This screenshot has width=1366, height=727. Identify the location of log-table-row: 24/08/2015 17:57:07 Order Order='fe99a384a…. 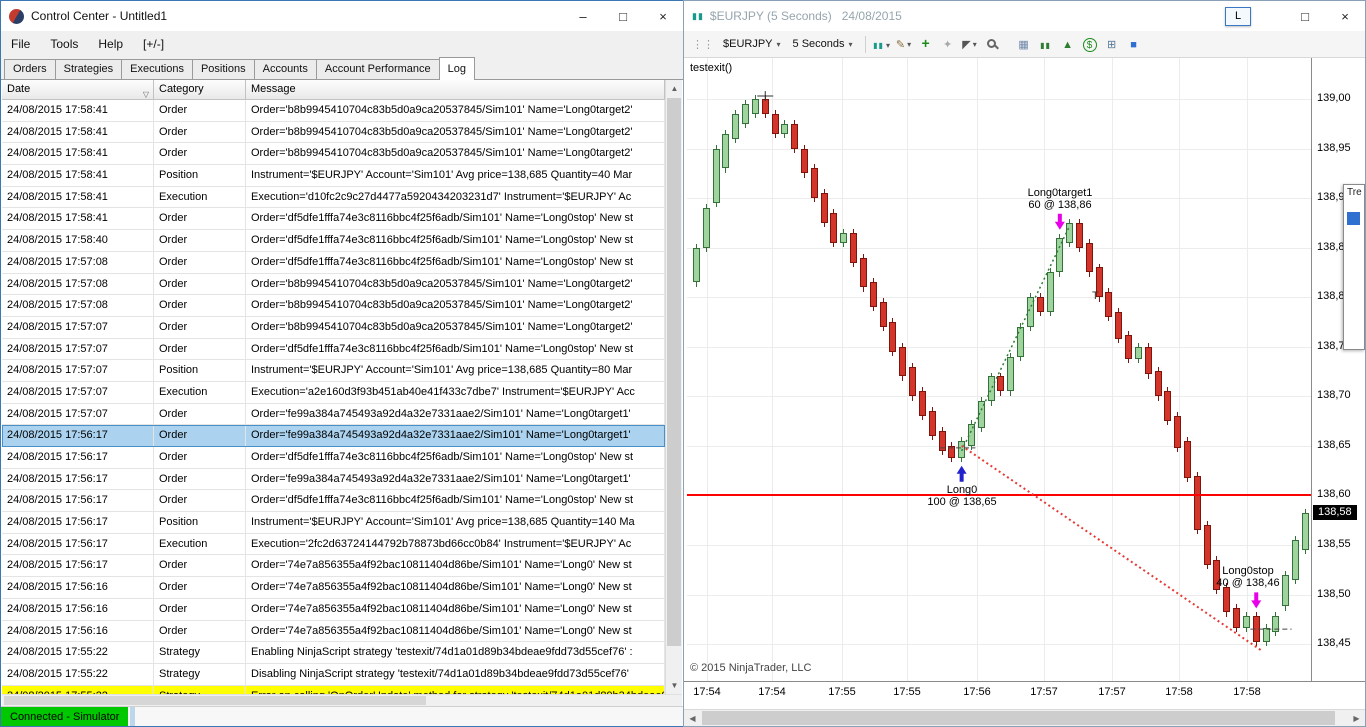
(333, 414).